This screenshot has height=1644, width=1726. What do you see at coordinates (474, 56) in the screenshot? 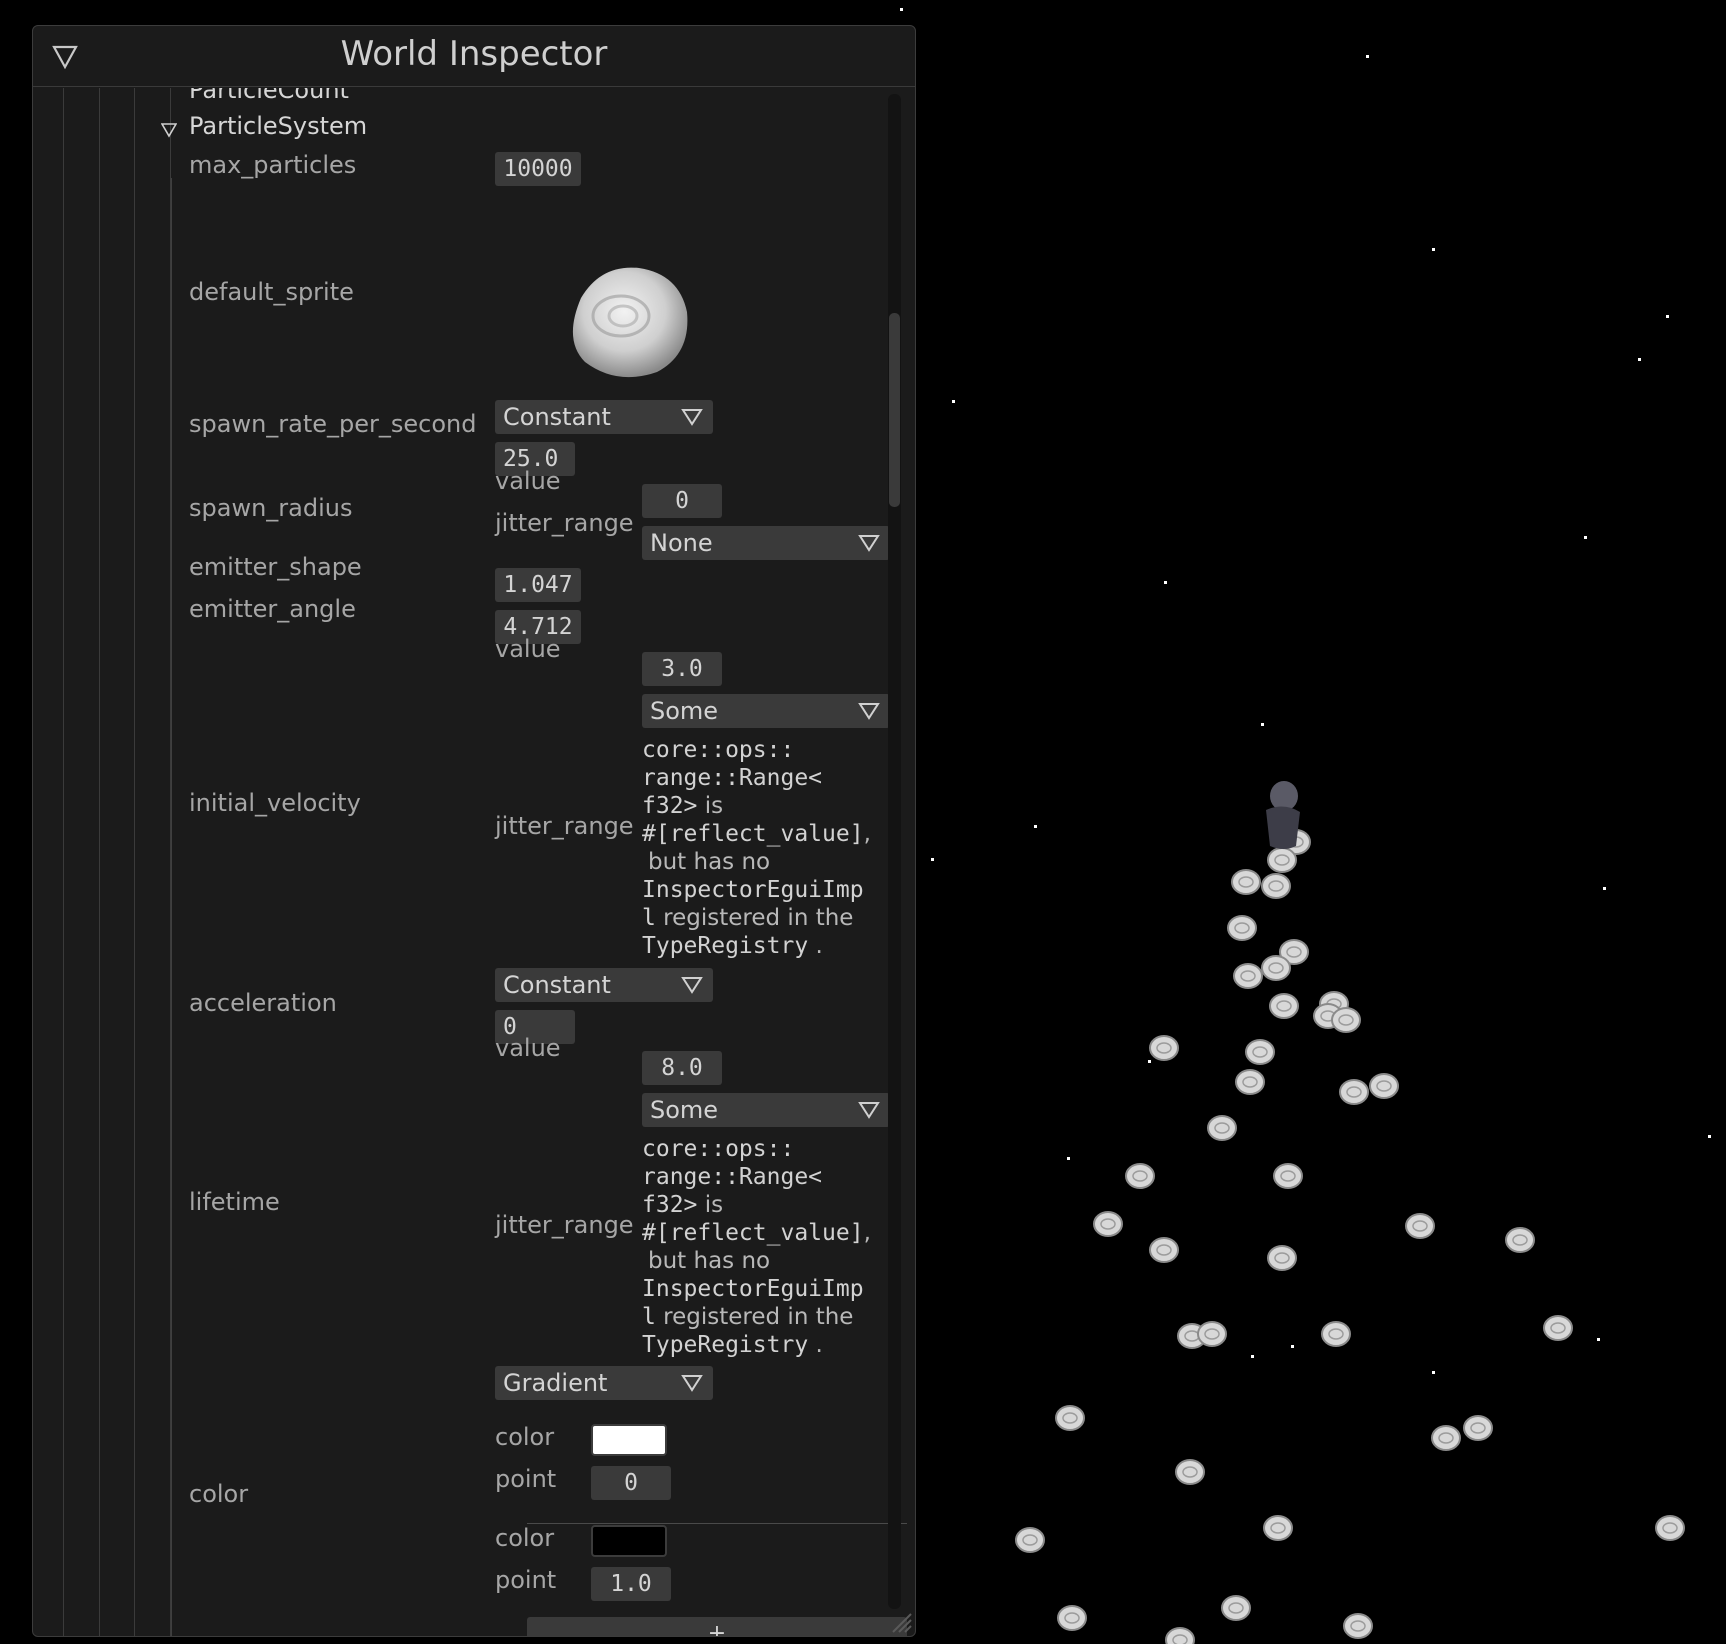
I see `title-bar: World Inspector` at bounding box center [474, 56].